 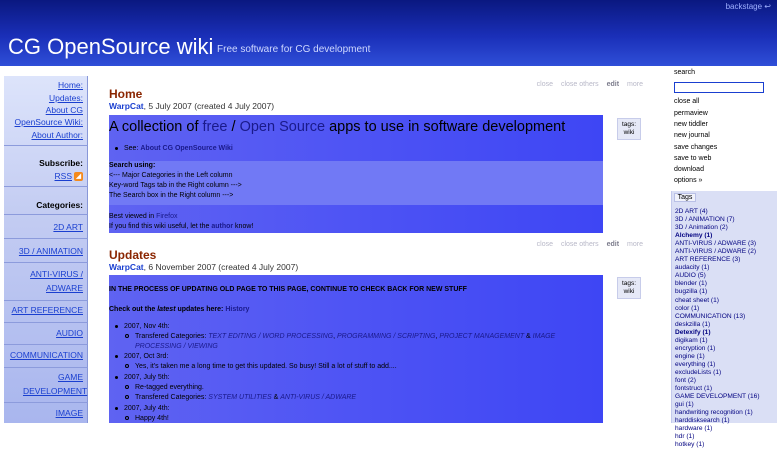 I want to click on tag-link: deskzilla (1), so click(x=726, y=325).